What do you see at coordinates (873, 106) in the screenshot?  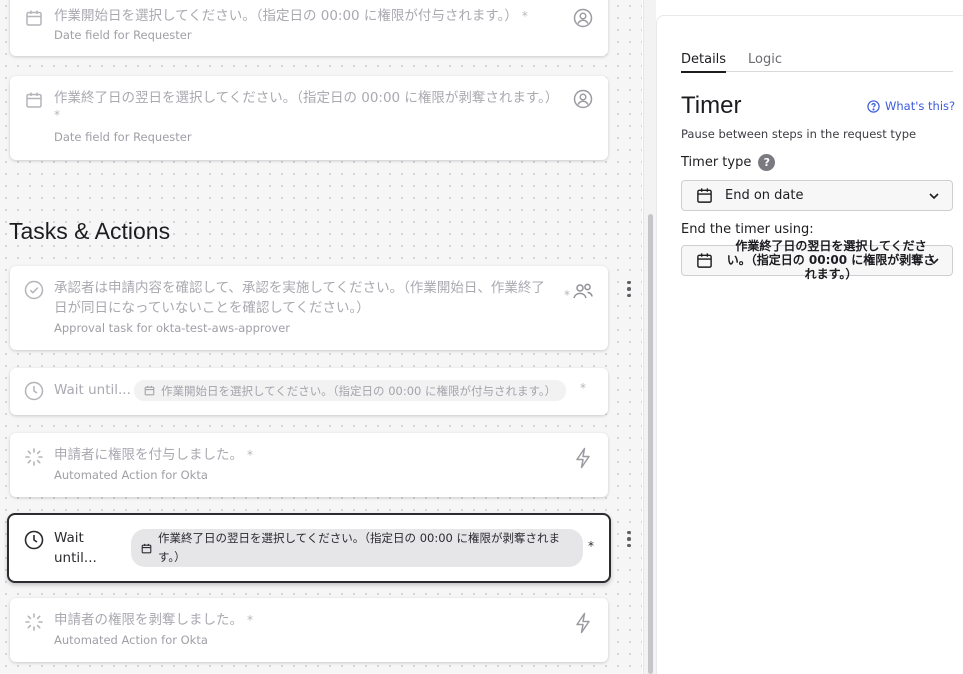 I see `question-circle-icon` at bounding box center [873, 106].